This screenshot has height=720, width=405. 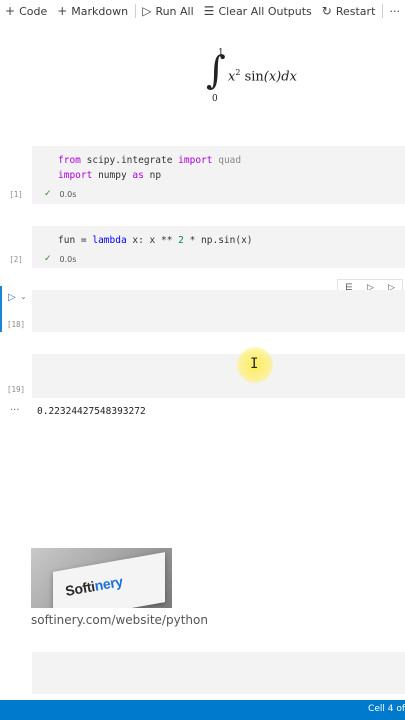 What do you see at coordinates (265, 11) in the screenshot?
I see `clear-all-outputs-label: Clear All Outputs` at bounding box center [265, 11].